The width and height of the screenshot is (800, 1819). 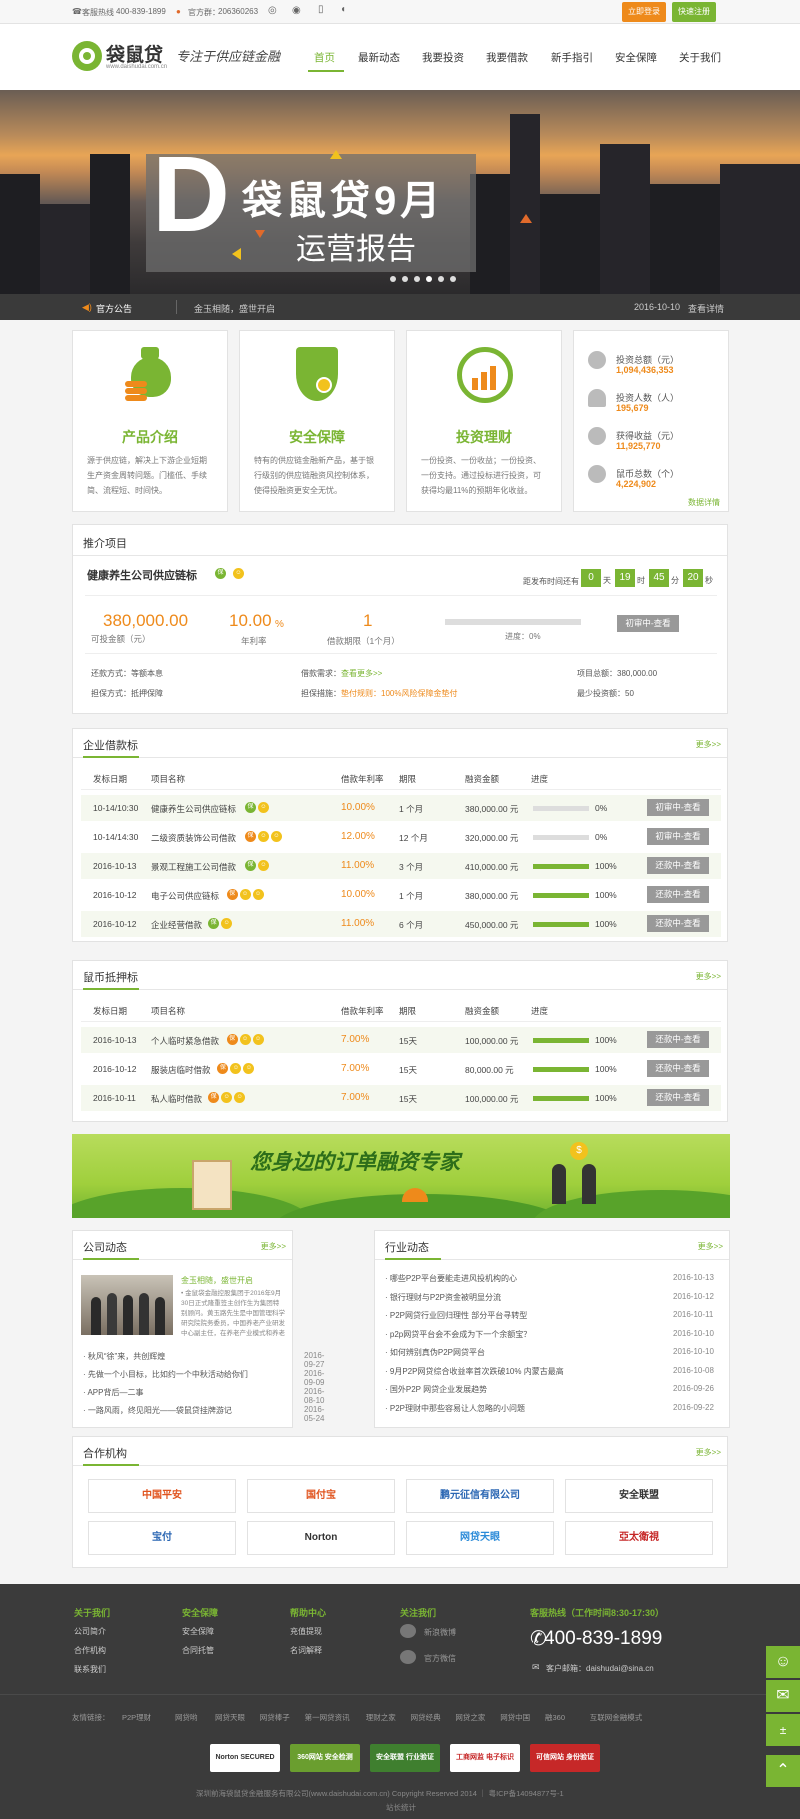 I want to click on news-item: · 国外P2P 网贷企业发展趋势, so click(x=436, y=1389).